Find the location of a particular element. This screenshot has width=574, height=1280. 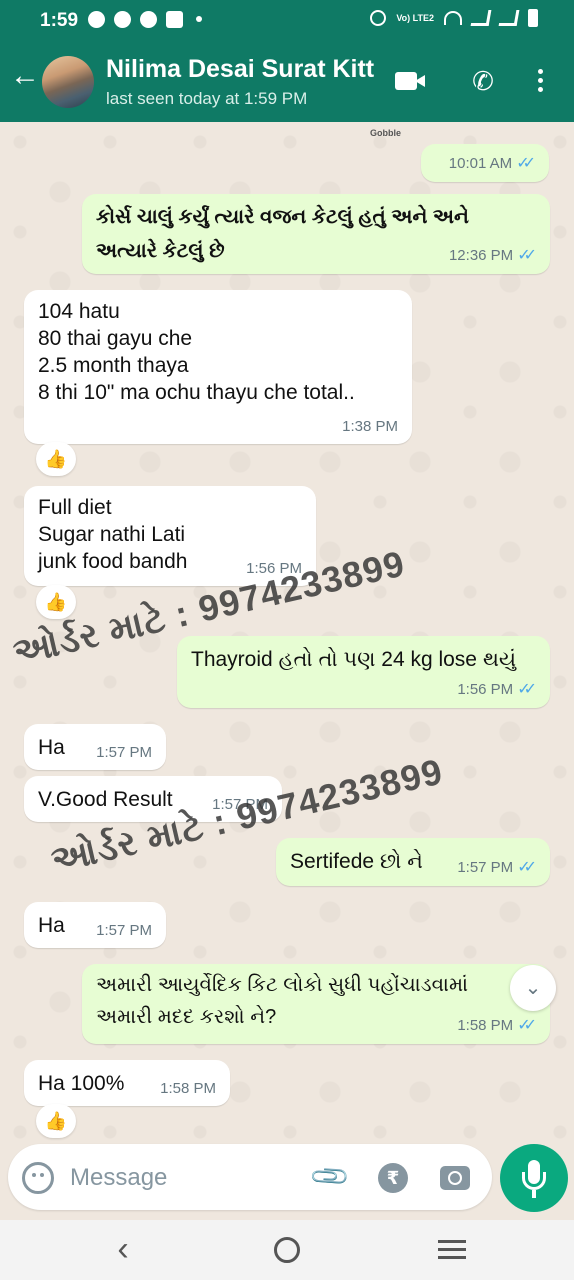

message-meta: 1:38 PM is located at coordinates (370, 426).